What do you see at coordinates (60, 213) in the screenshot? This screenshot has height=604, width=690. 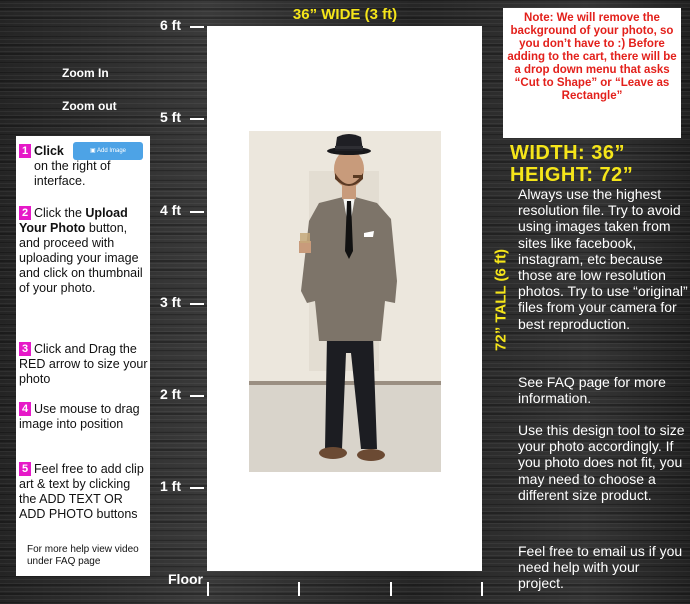 I see `step-text: Click the` at bounding box center [60, 213].